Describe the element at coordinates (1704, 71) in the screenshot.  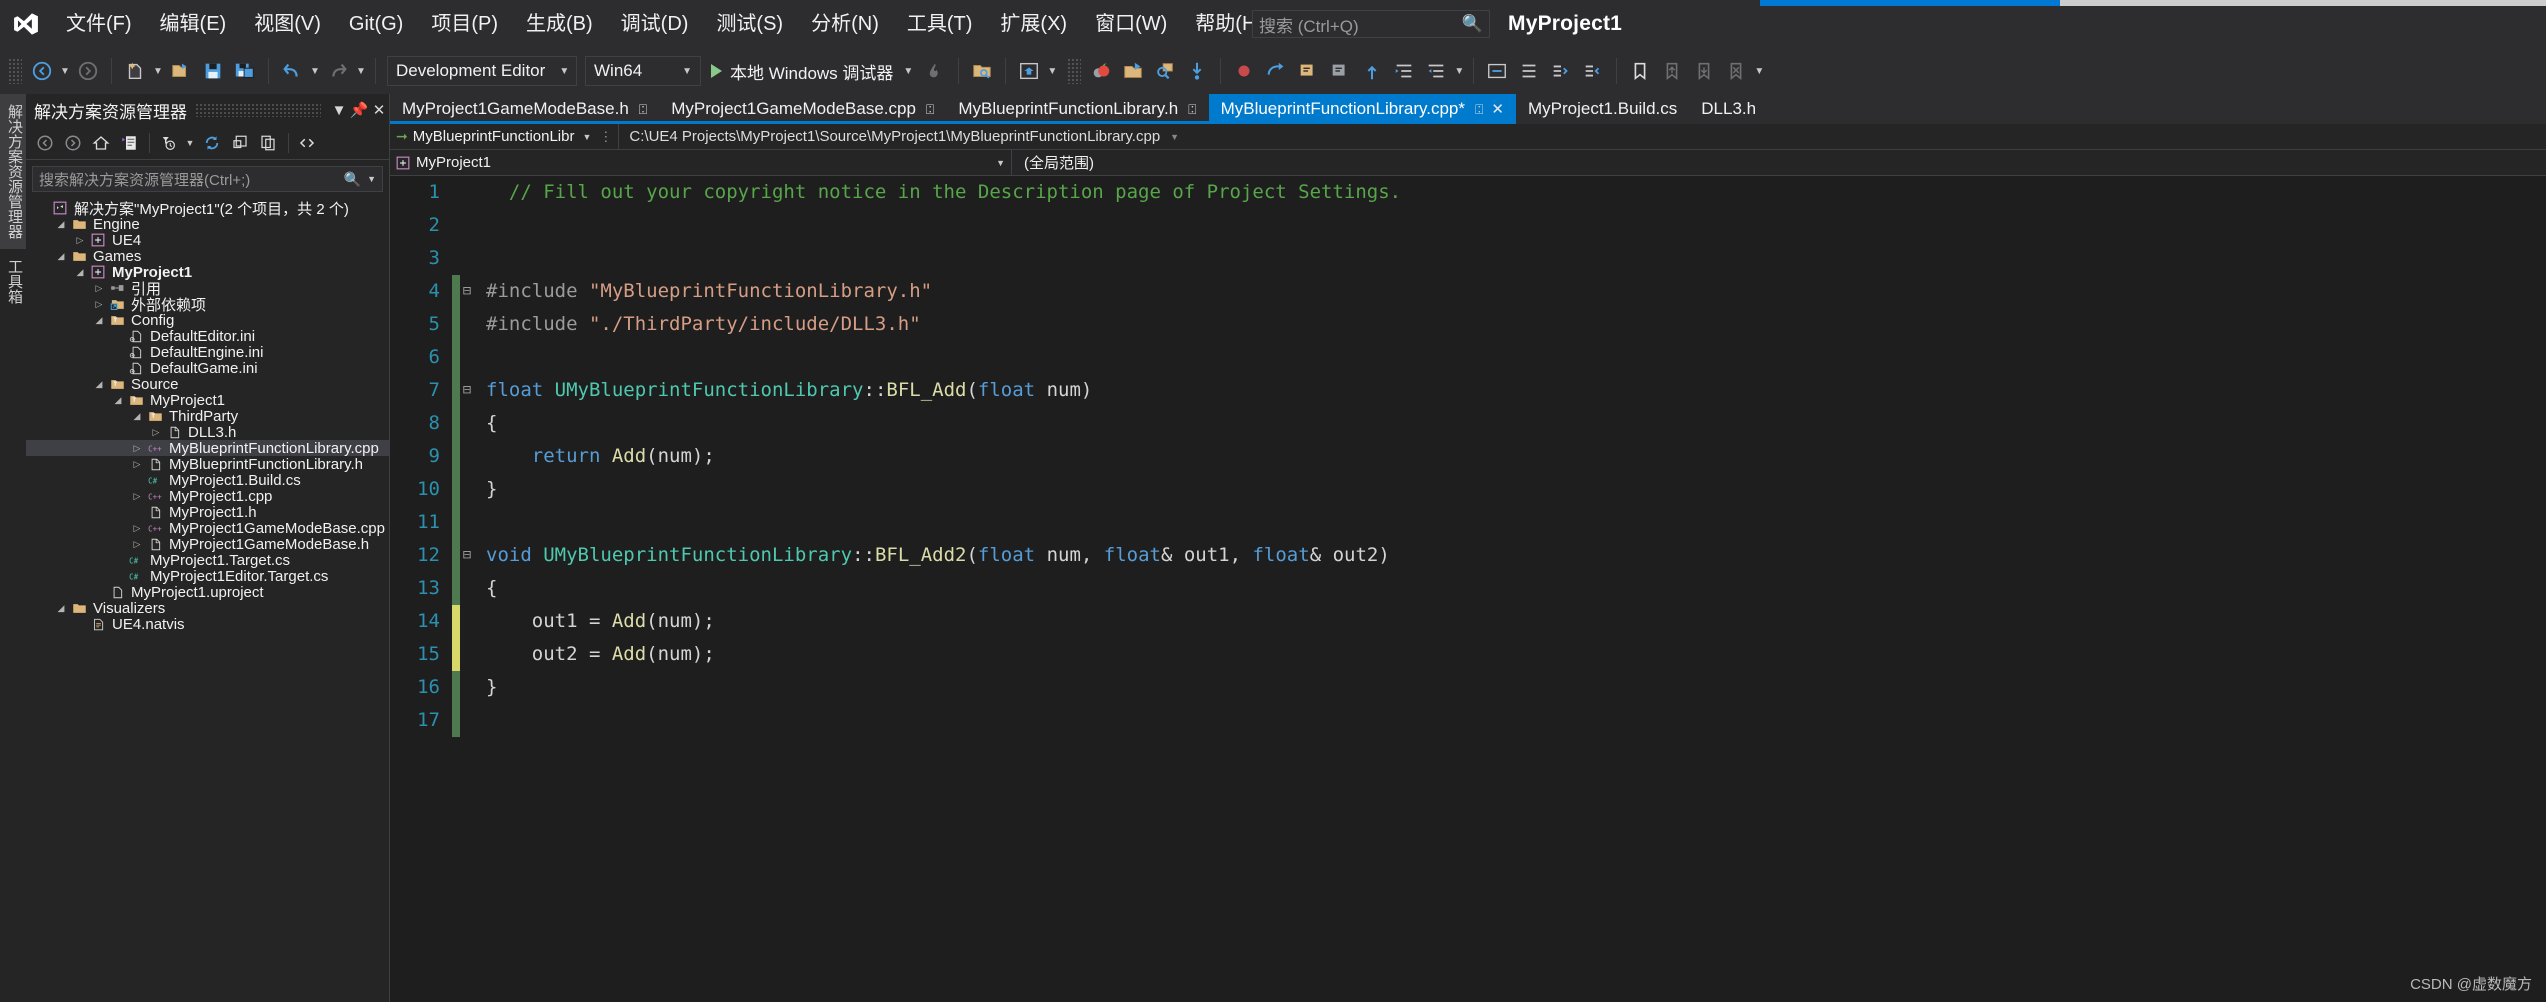
I see `next-bookmark-icon` at that location.